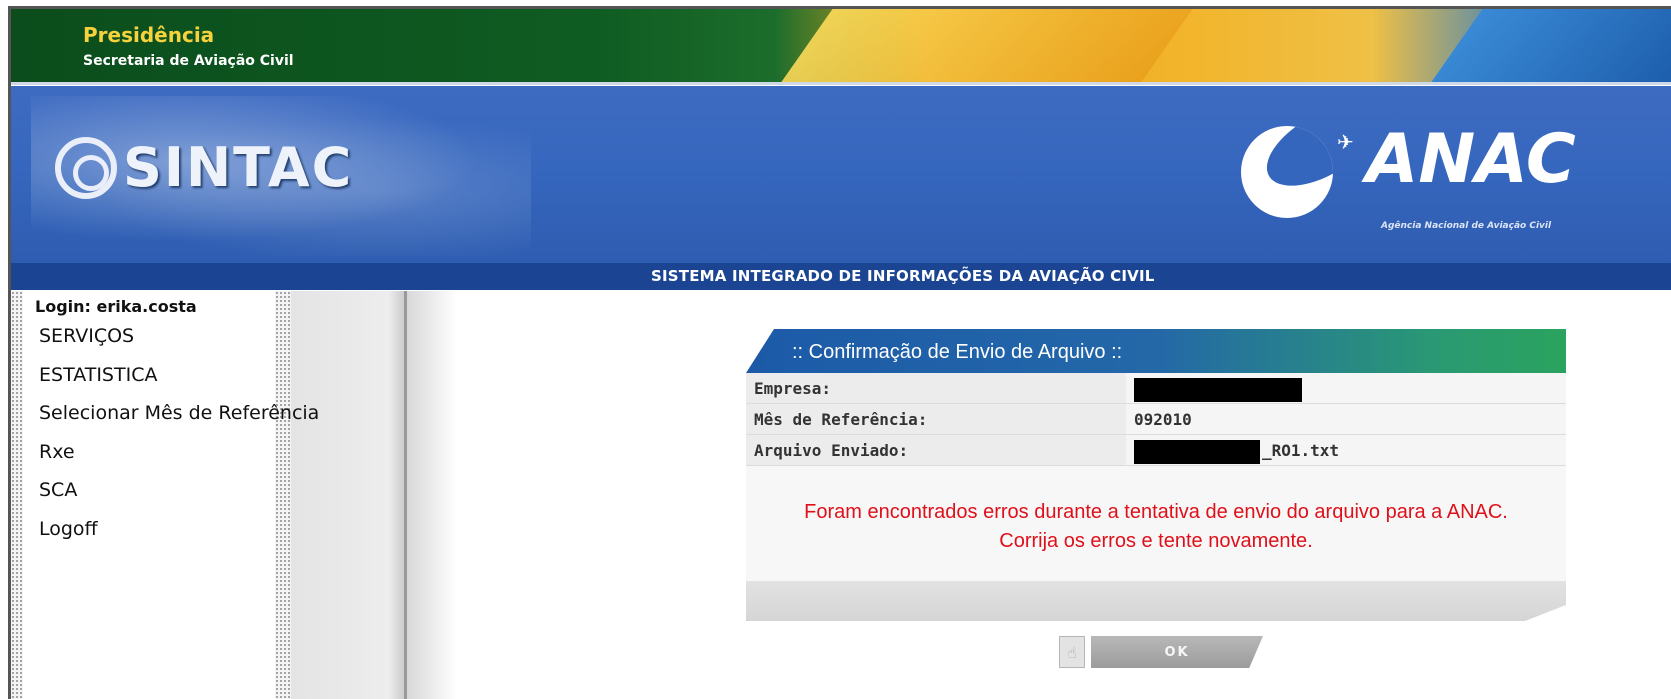 This screenshot has height=699, width=1671. Describe the element at coordinates (86, 167) in the screenshot. I see `sintac-logo-icon` at that location.